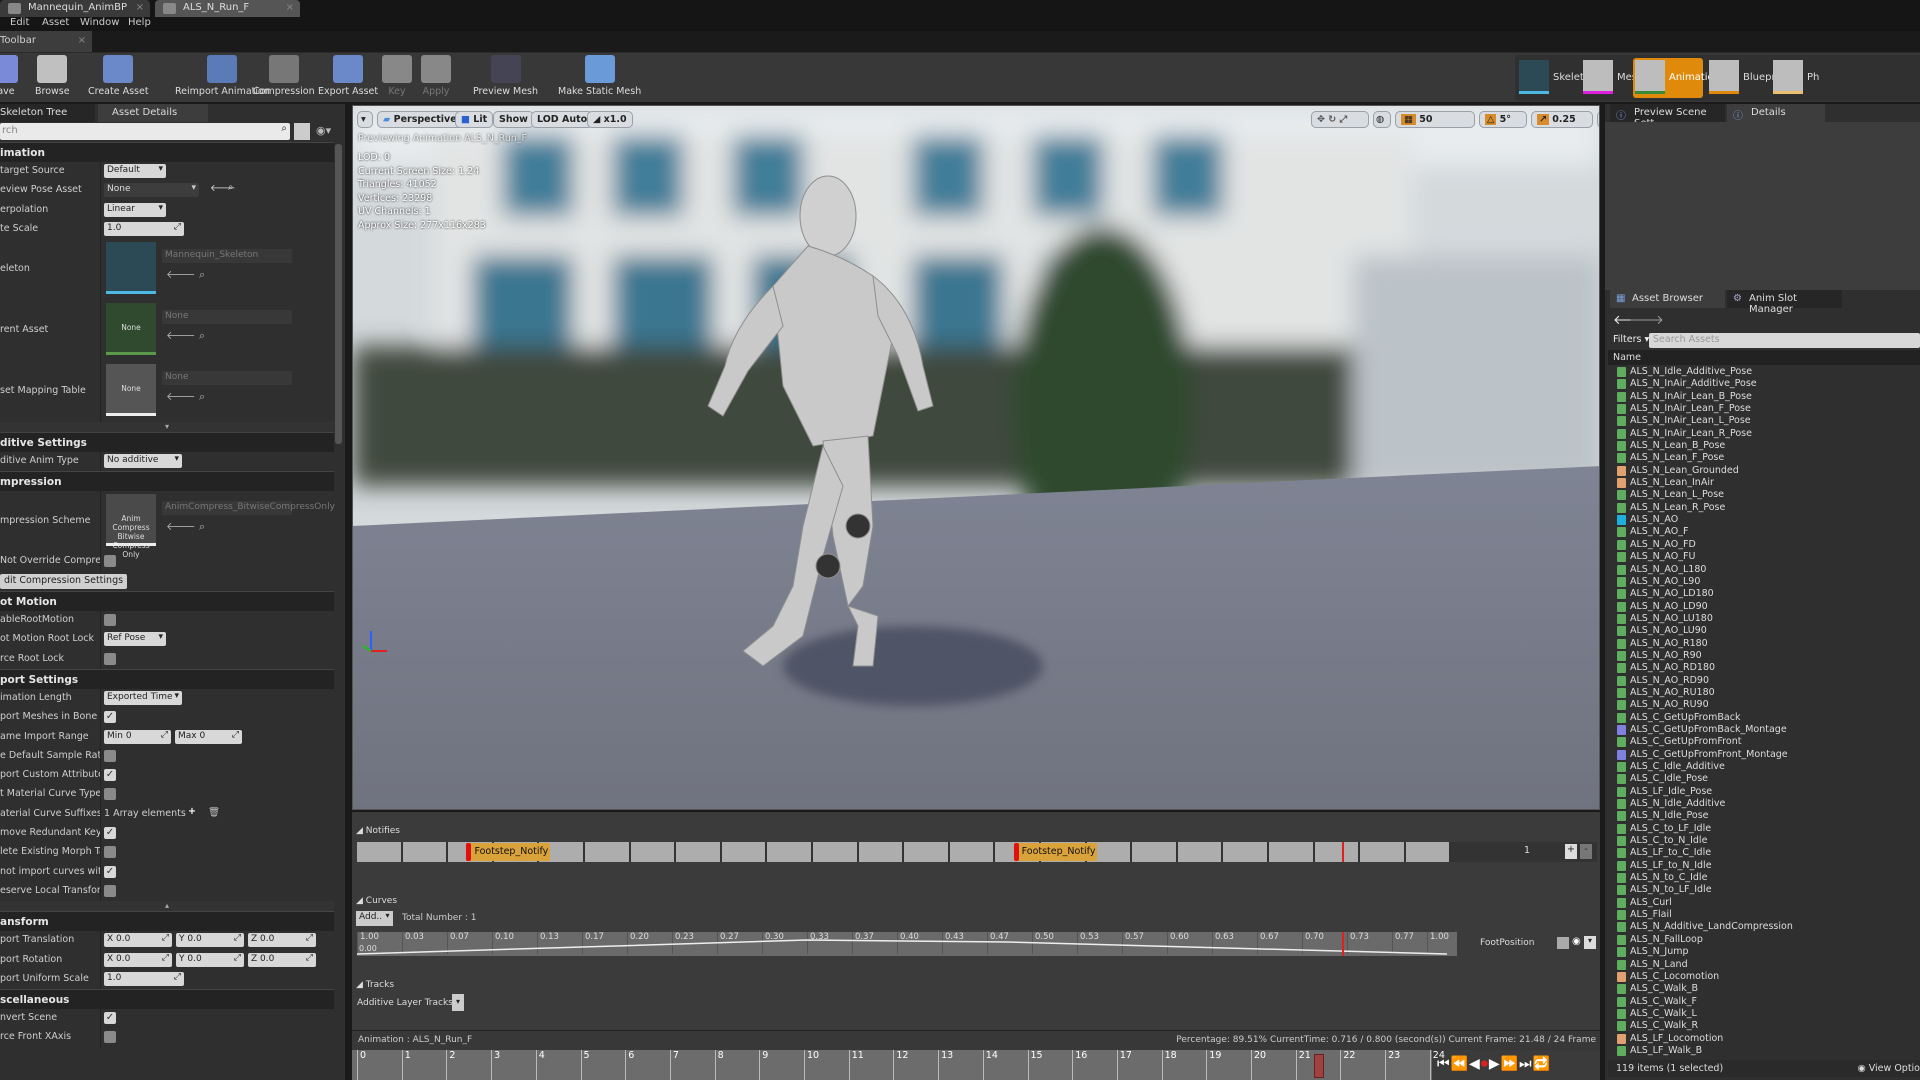 Image resolution: width=1920 pixels, height=1080 pixels. I want to click on section-header: imation, so click(167, 152).